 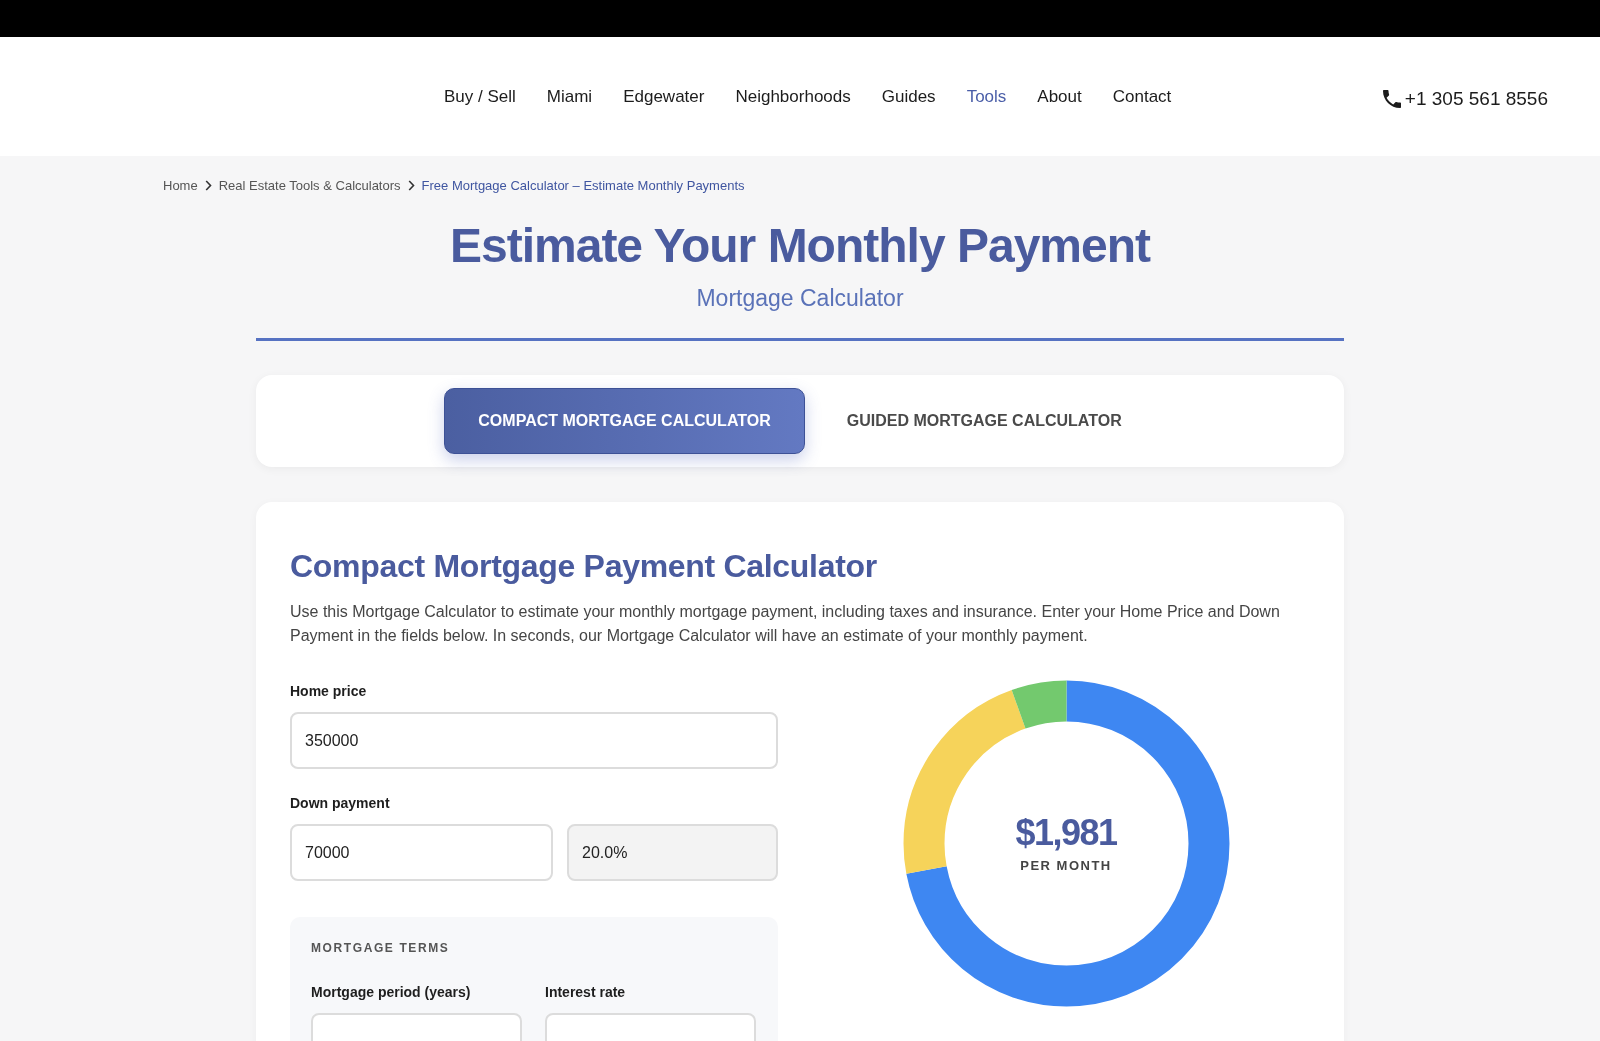 What do you see at coordinates (664, 96) in the screenshot?
I see `nav-link: Edgewater` at bounding box center [664, 96].